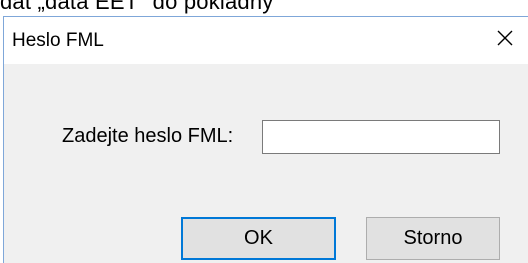 The image size is (528, 263). What do you see at coordinates (381, 137) in the screenshot?
I see `password-input` at bounding box center [381, 137].